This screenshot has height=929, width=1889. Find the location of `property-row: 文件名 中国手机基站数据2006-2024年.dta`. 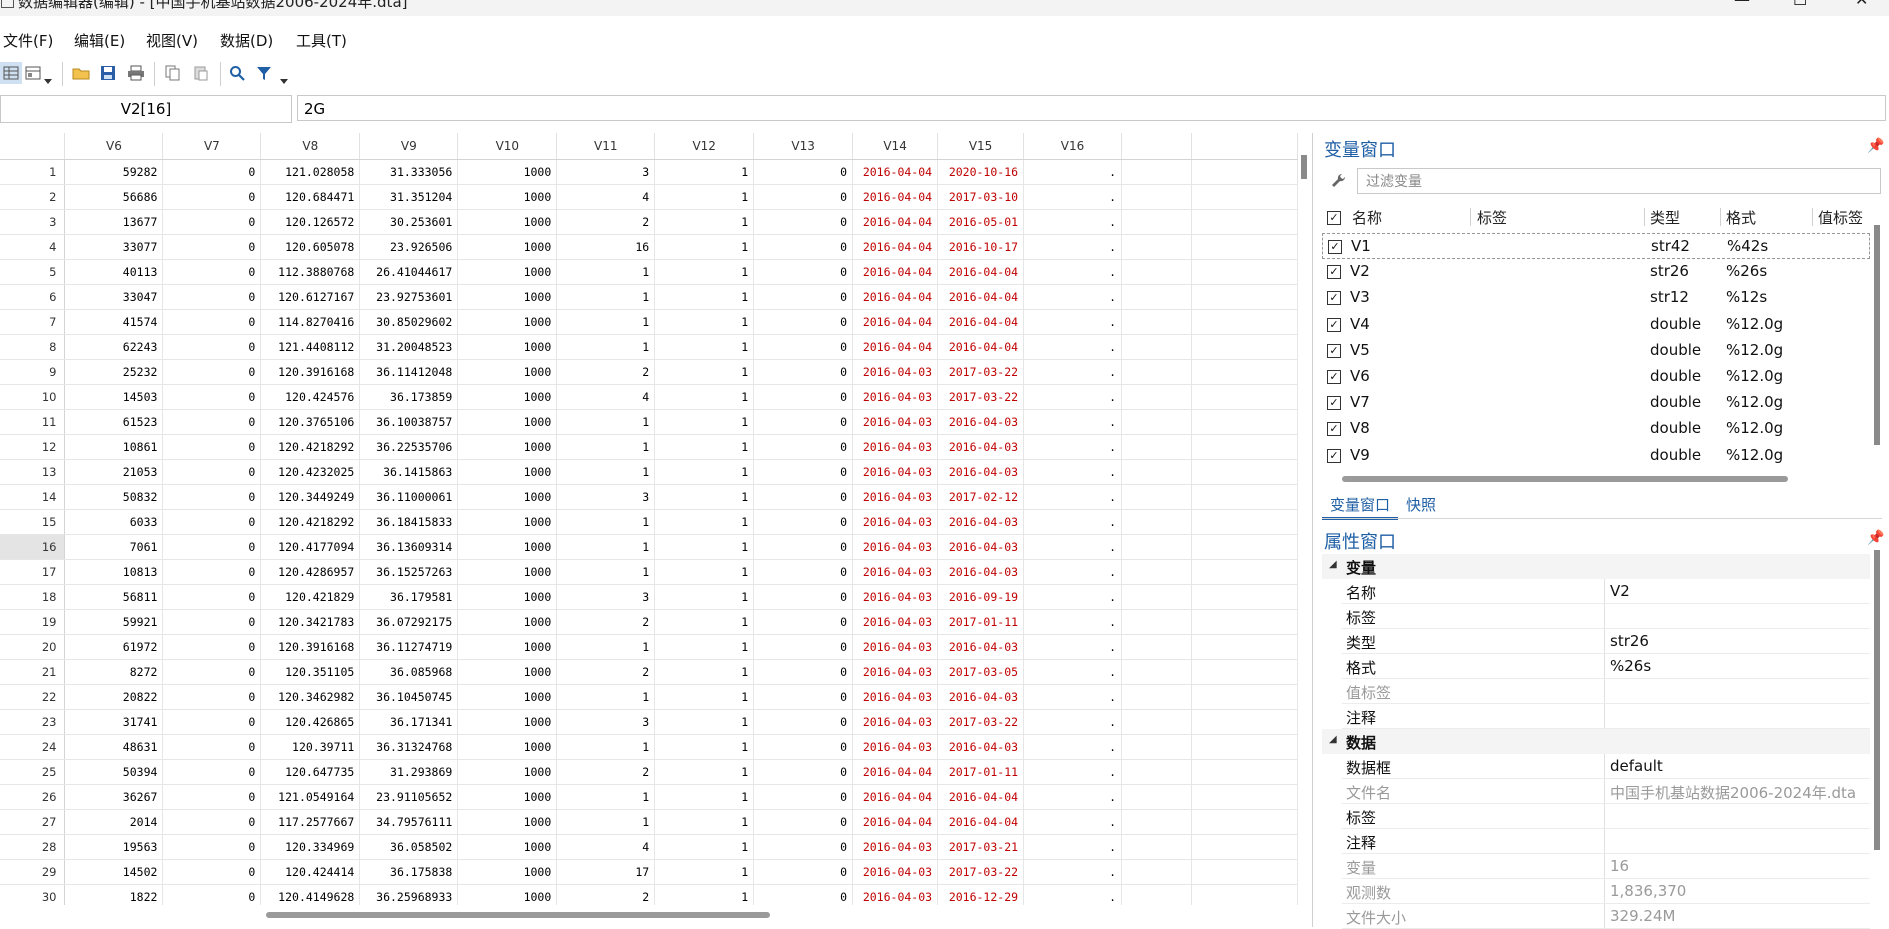

property-row: 文件名 中国手机基站数据2006-2024年.dta is located at coordinates (1596, 791).